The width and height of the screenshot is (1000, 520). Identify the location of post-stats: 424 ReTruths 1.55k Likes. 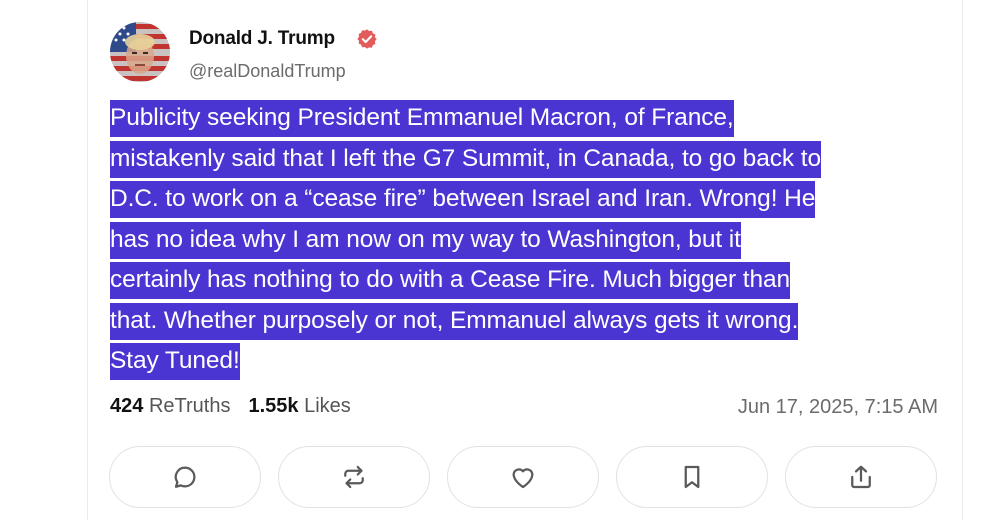
(230, 406).